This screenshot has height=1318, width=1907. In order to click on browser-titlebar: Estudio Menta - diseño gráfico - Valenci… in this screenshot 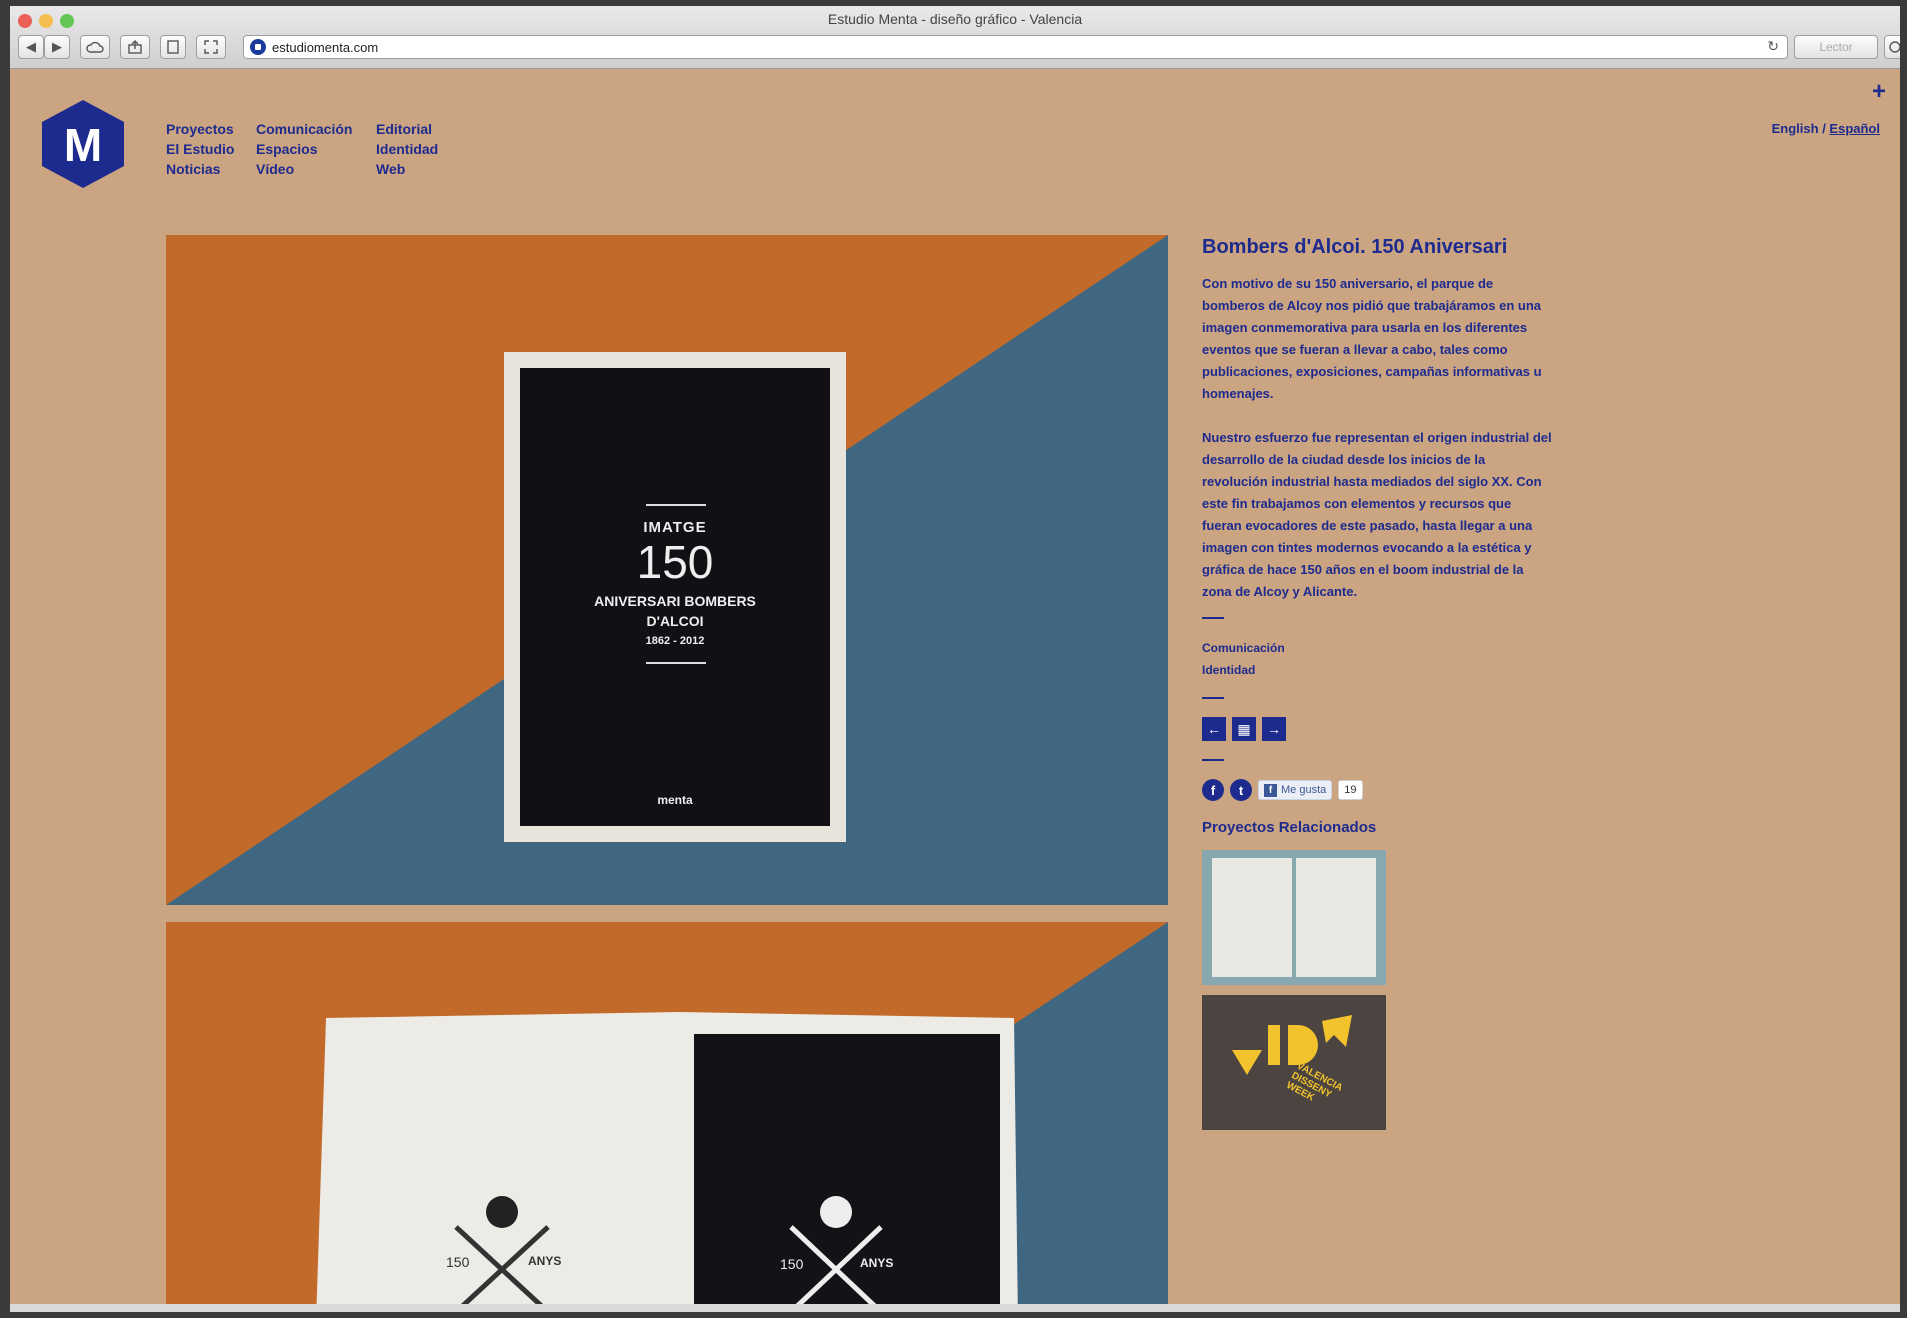, I will do `click(955, 37)`.